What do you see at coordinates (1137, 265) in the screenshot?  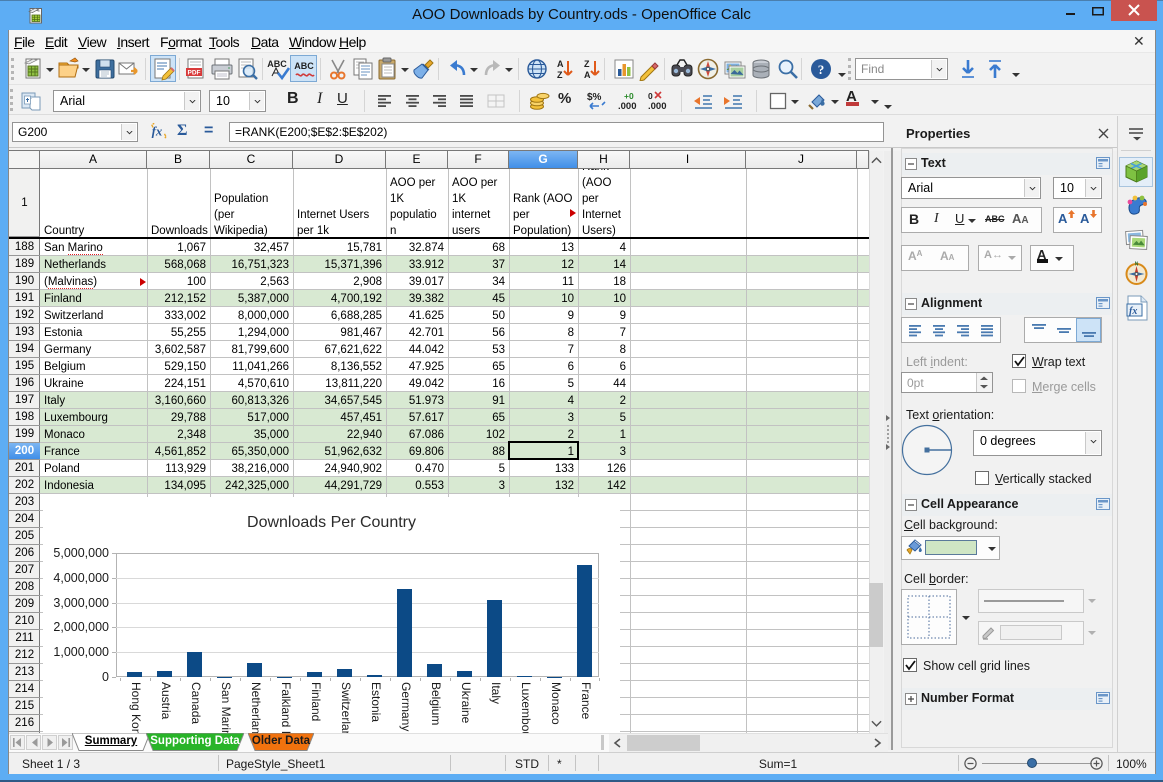 I see `svg-text: N` at bounding box center [1137, 265].